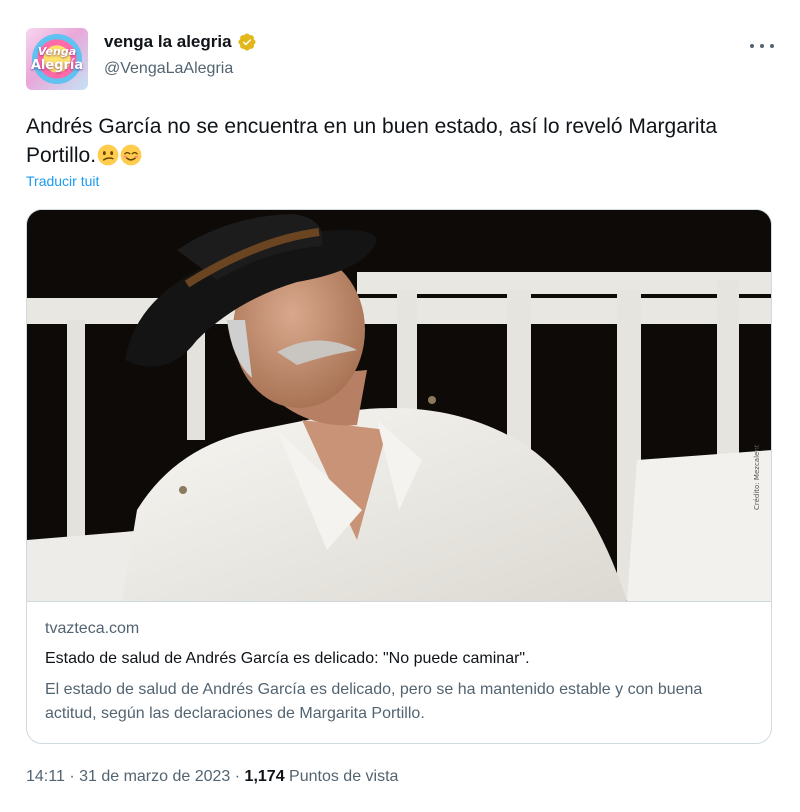  Describe the element at coordinates (131, 155) in the screenshot. I see `relieved-face-emoji` at that location.